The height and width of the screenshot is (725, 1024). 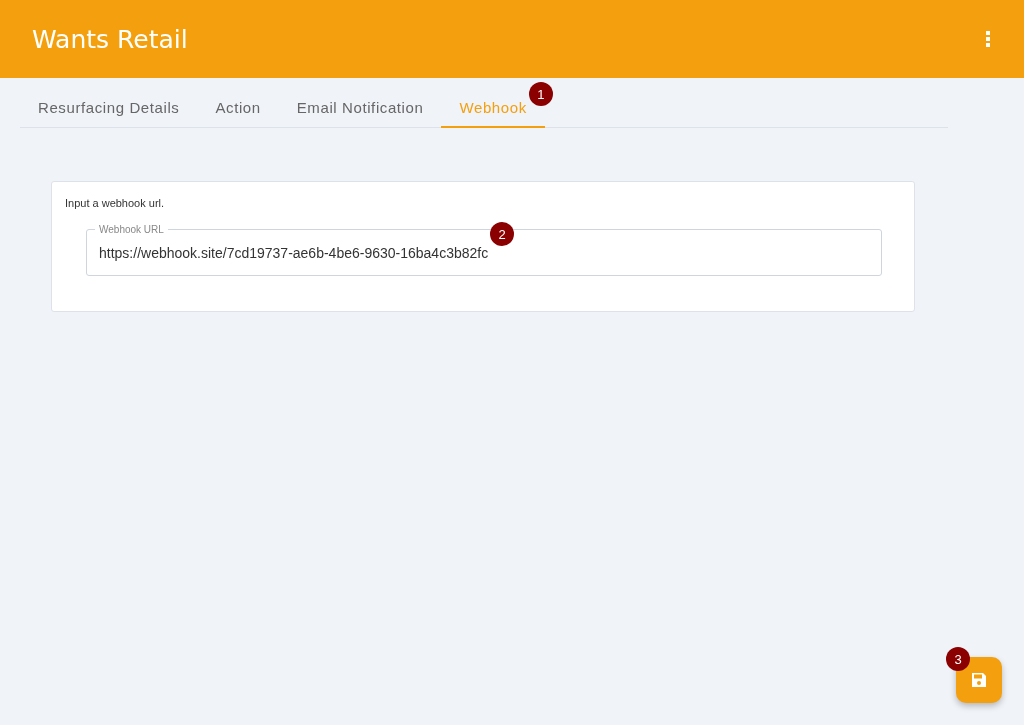 I want to click on tab: Resurfacing Details, so click(x=109, y=108).